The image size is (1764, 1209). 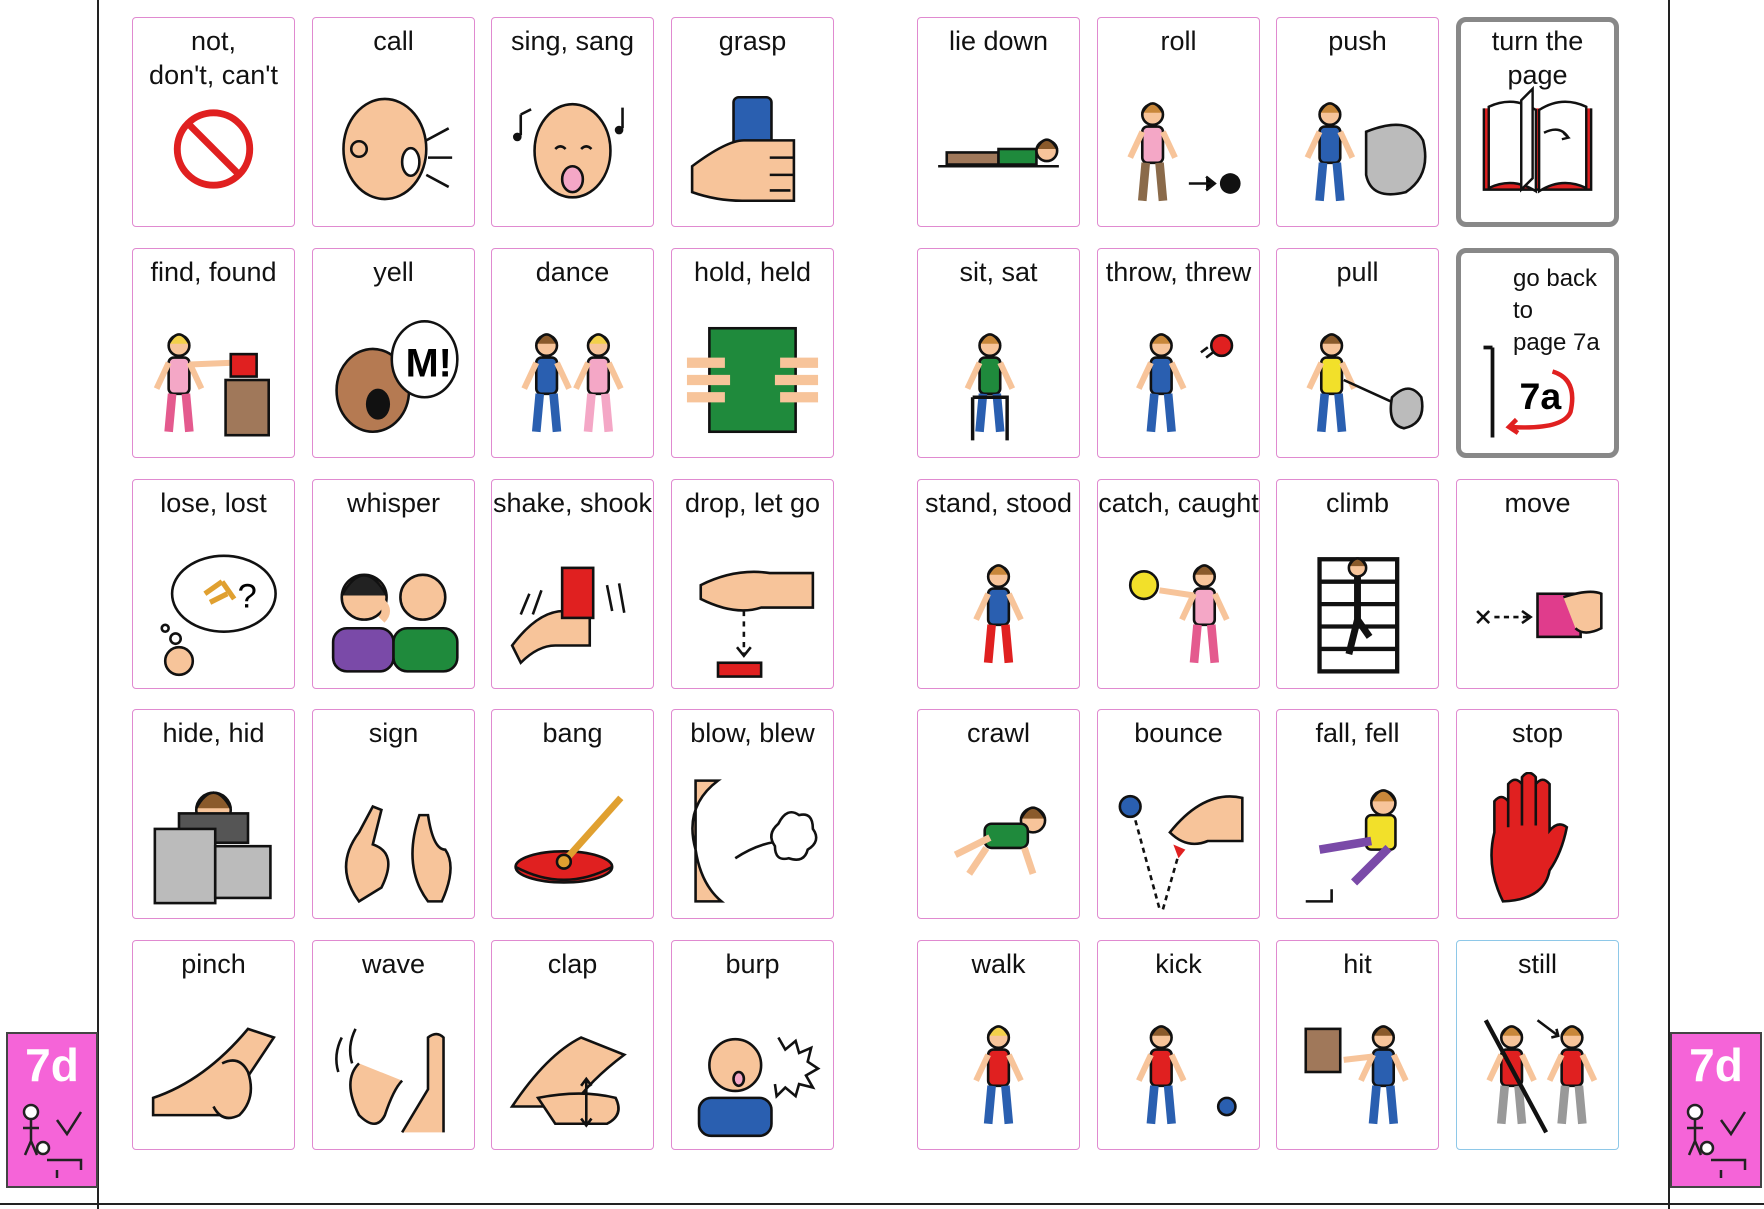 I want to click on throw-icon, so click(x=1178, y=380).